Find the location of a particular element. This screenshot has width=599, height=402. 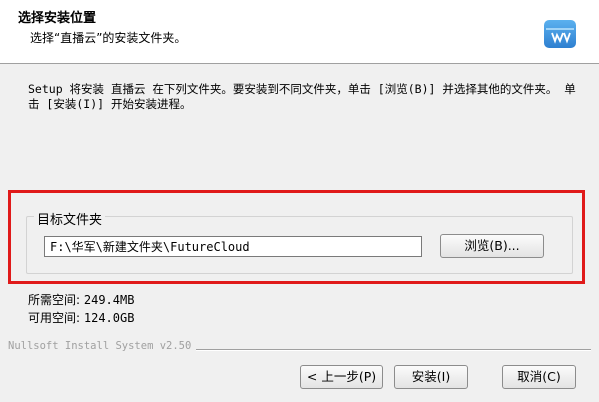

required-space-row: 所需空间: 249.4MB is located at coordinates (81, 299).